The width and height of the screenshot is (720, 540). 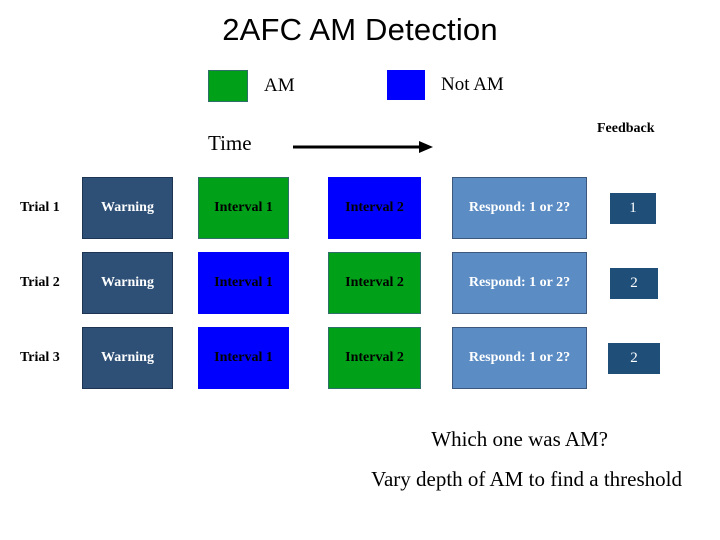 I want to click on feedback-cell: 1, so click(x=633, y=208).